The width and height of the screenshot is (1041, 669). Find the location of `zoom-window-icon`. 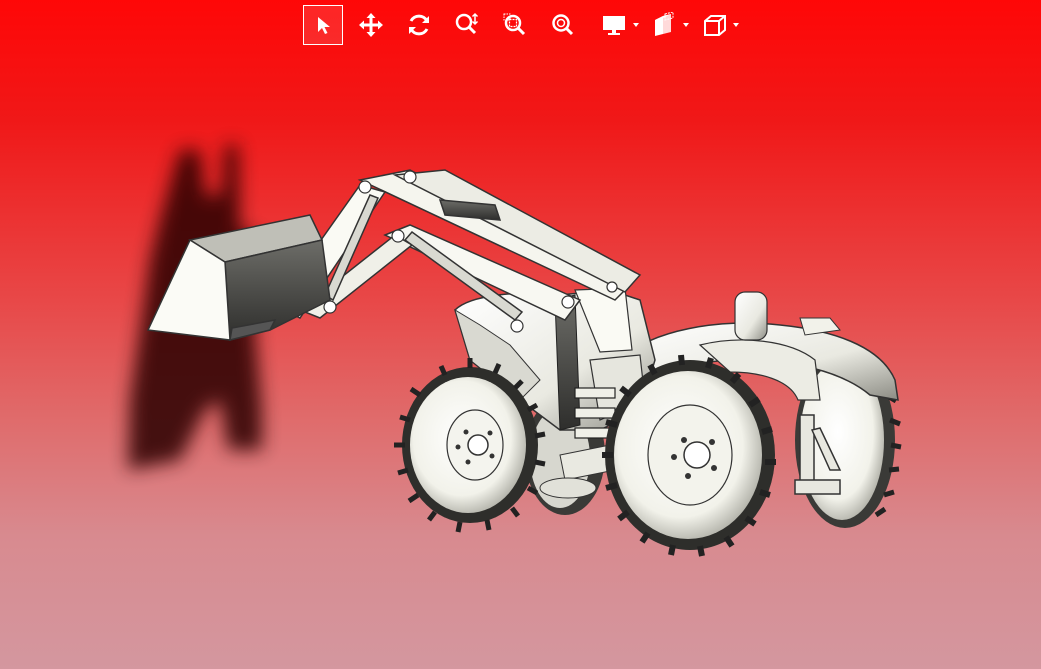

zoom-window-icon is located at coordinates (514, 24).